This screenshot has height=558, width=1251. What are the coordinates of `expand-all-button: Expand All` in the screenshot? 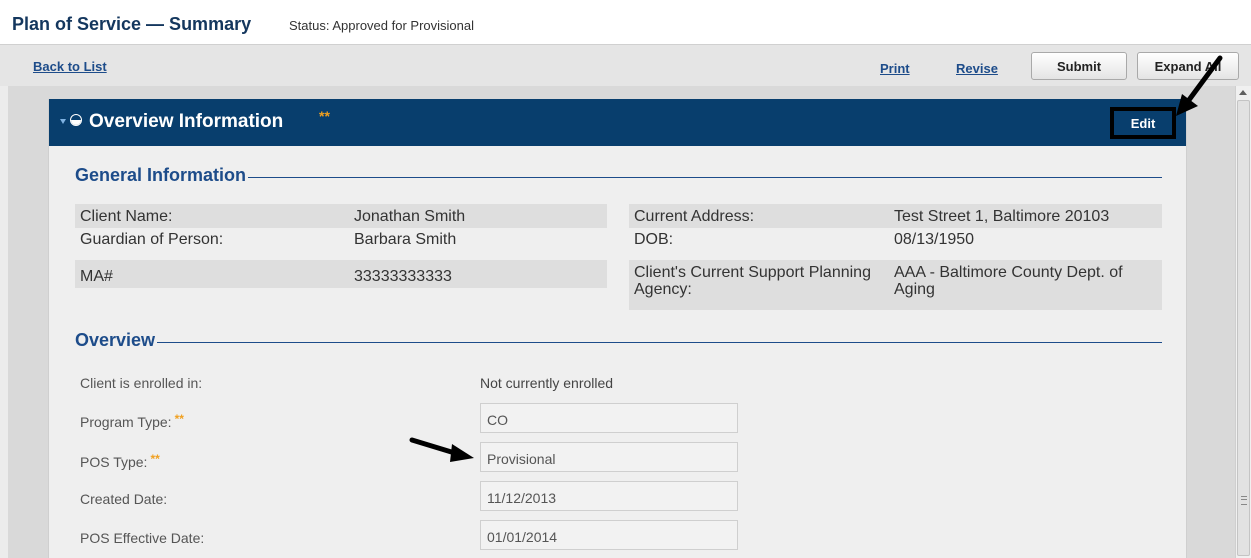 It's located at (1188, 66).